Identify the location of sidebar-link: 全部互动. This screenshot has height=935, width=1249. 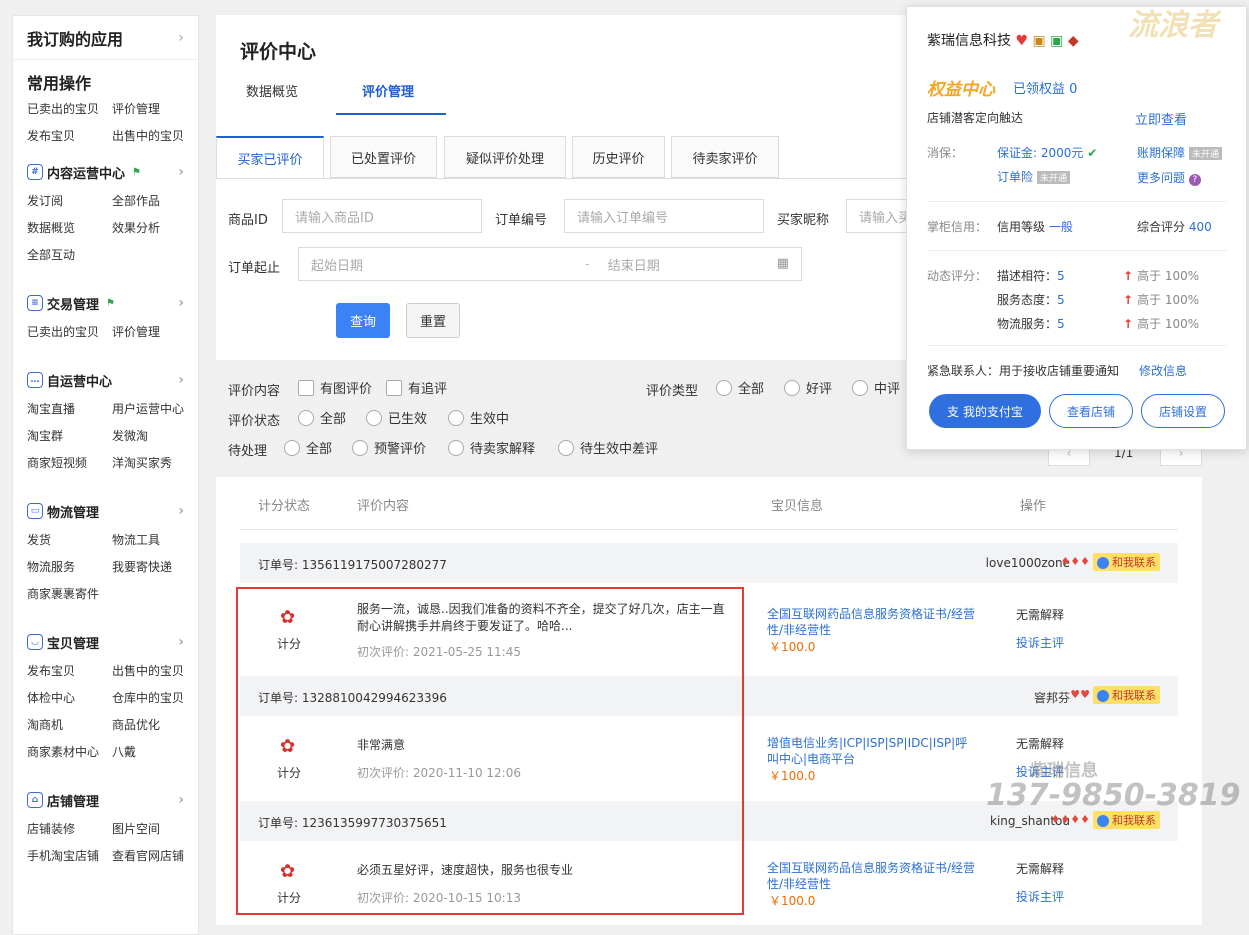
(69, 254).